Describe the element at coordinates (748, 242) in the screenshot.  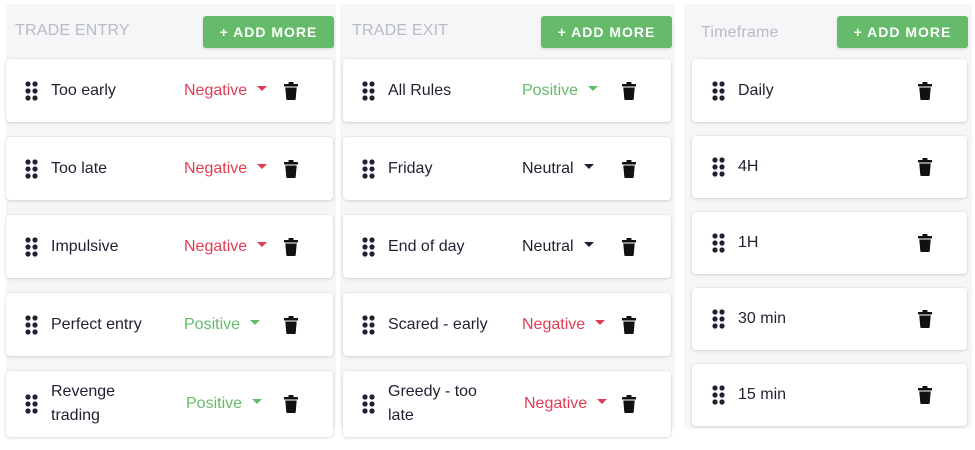
I see `item-label: 1H` at that location.